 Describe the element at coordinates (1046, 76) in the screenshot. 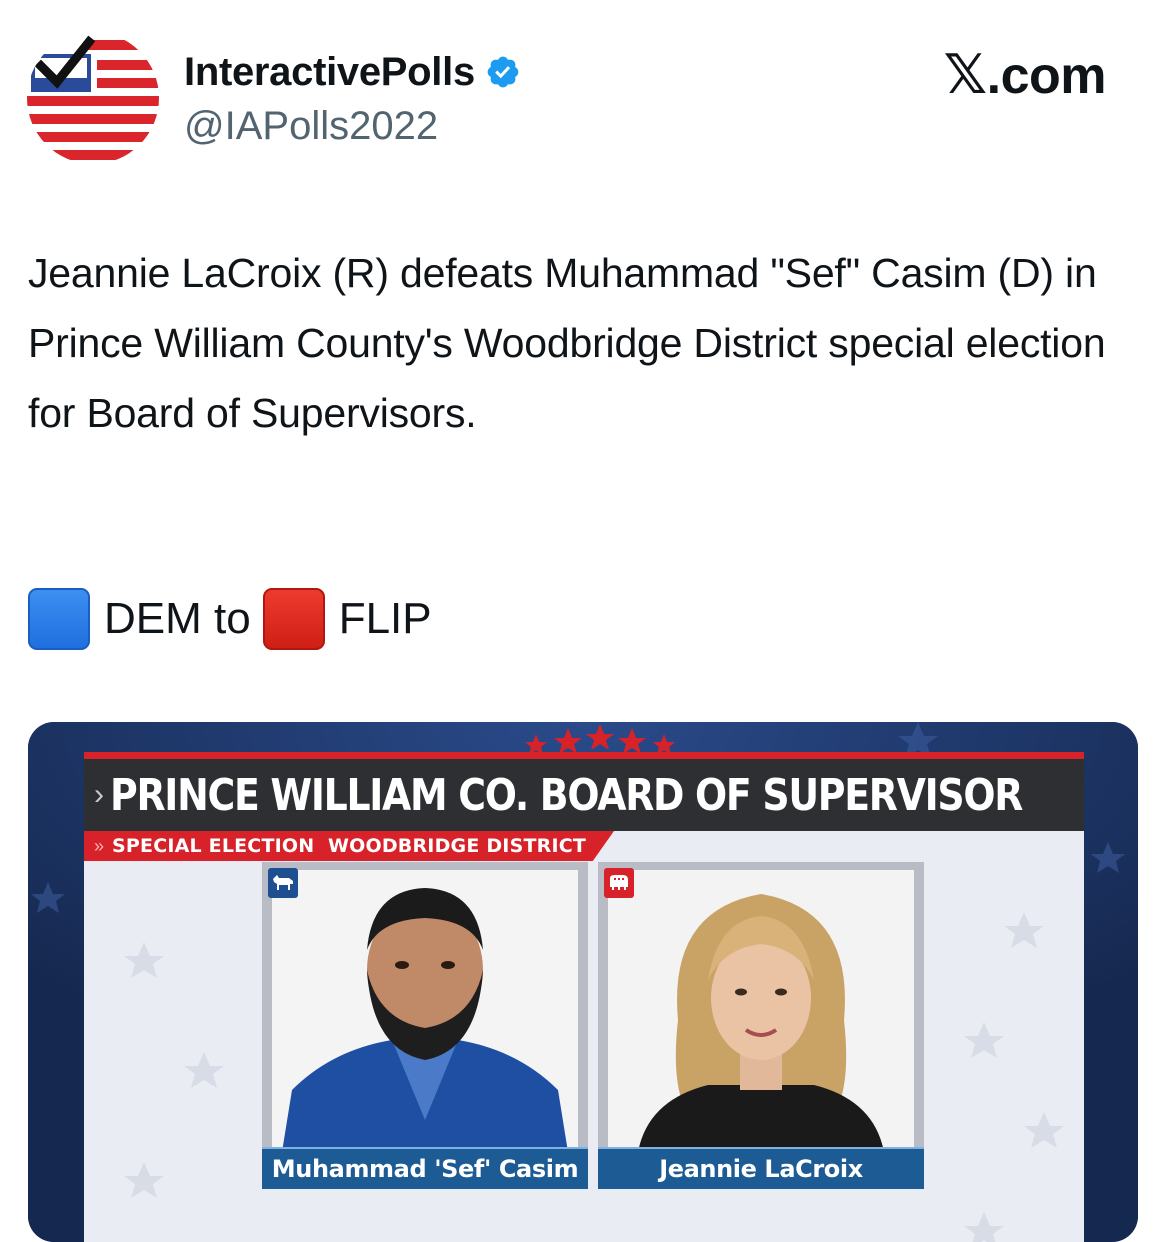

I see `brand-suffix: .com` at that location.